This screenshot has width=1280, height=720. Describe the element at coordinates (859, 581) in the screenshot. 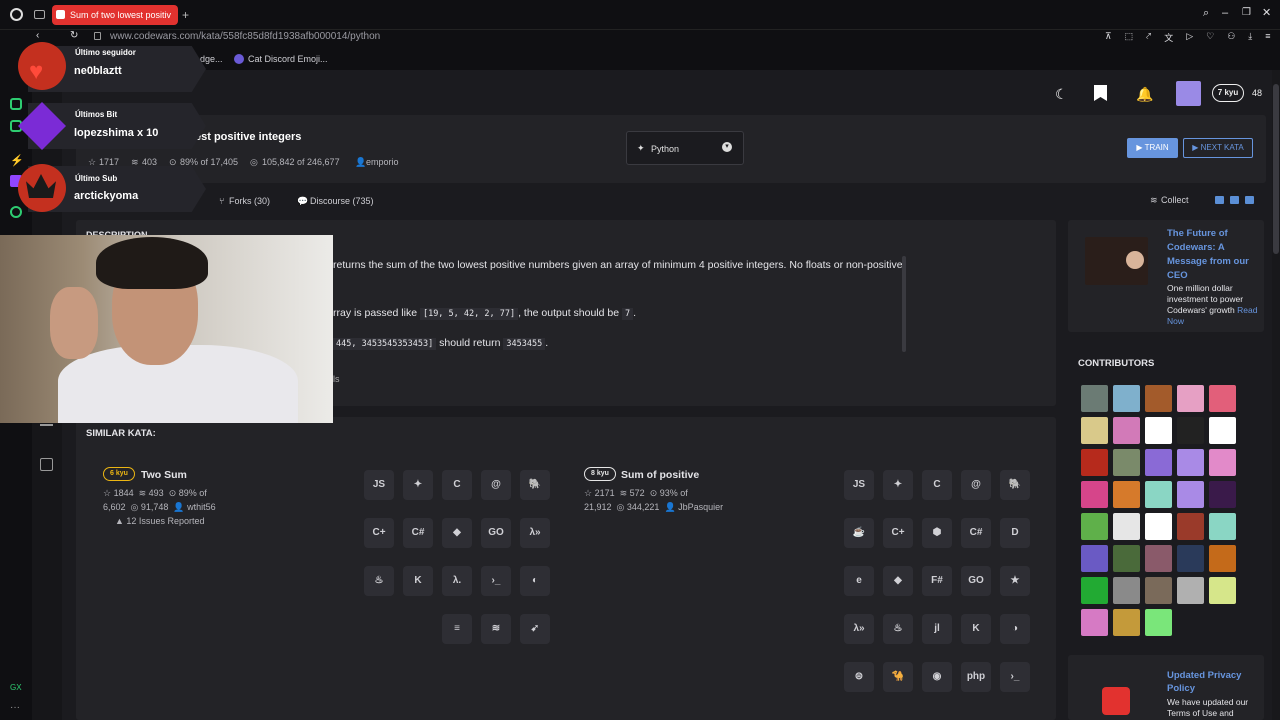

I see `erlang-icon: e` at that location.